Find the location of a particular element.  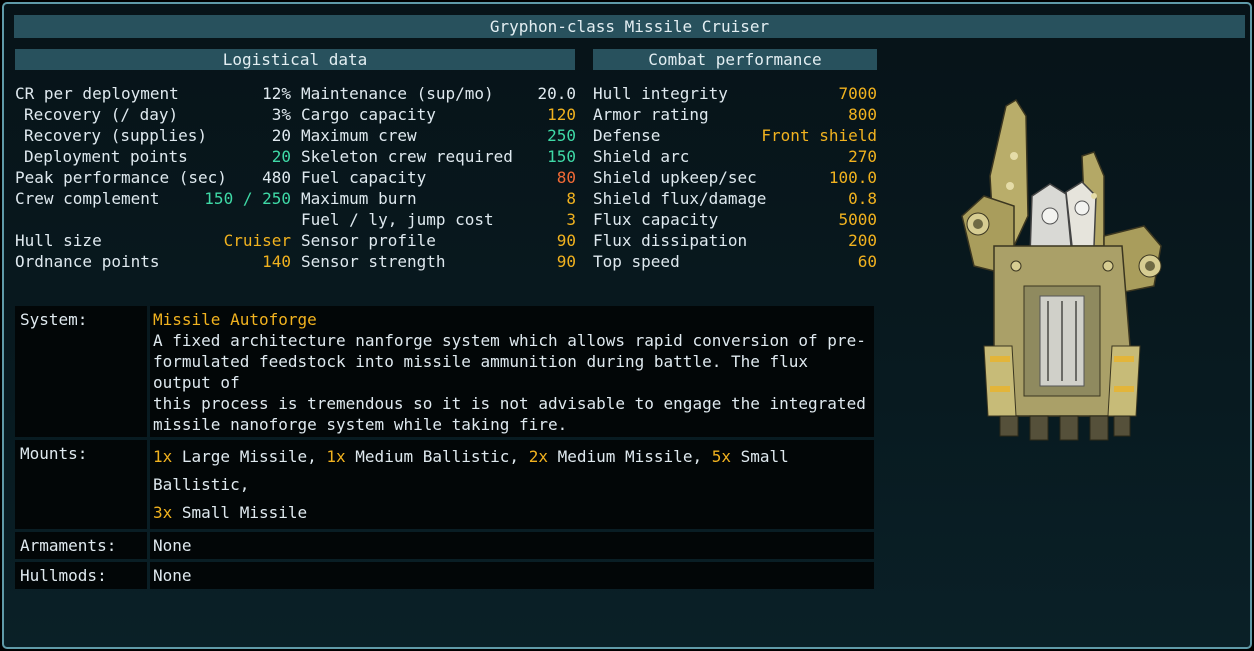

stat-row: Flux dissipation 200 is located at coordinates (735, 240).